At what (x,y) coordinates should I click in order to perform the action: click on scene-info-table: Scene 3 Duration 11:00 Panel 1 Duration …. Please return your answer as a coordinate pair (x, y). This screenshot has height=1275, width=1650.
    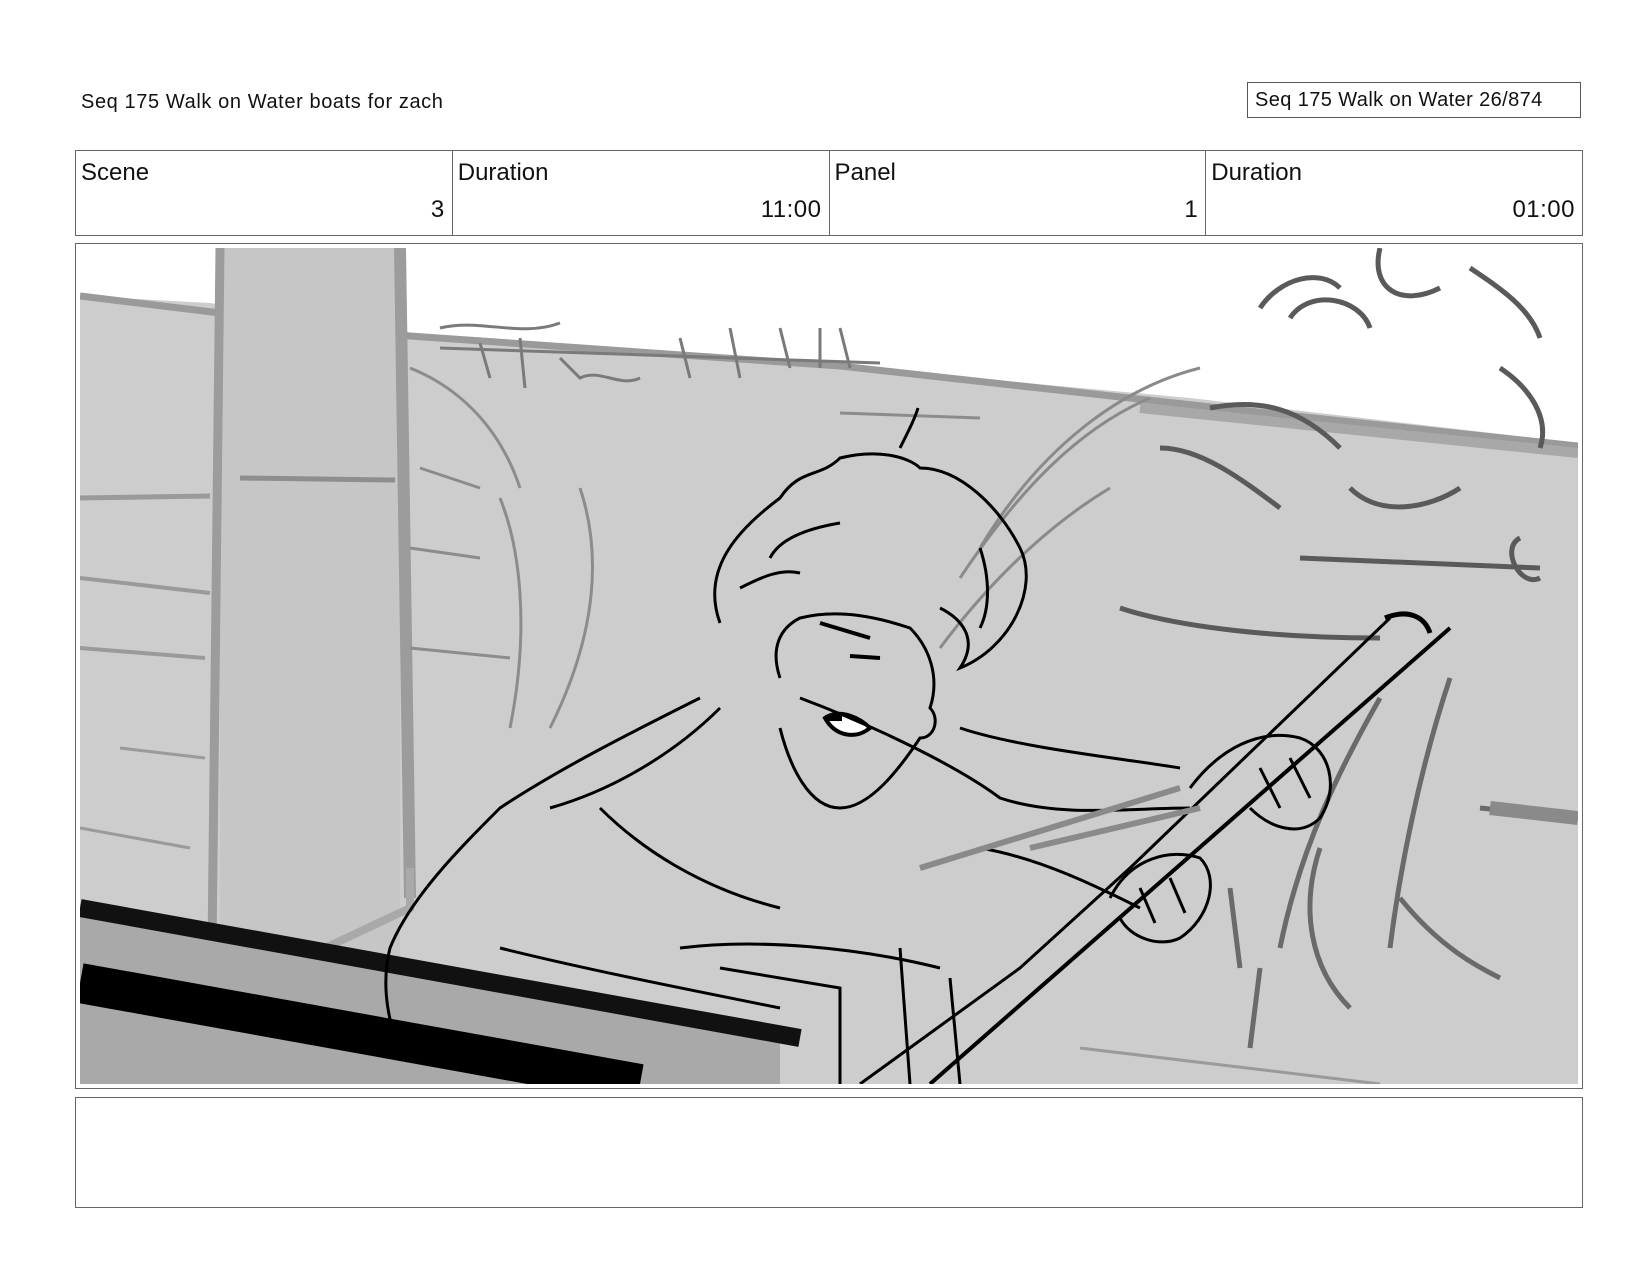
    Looking at the image, I should click on (829, 193).